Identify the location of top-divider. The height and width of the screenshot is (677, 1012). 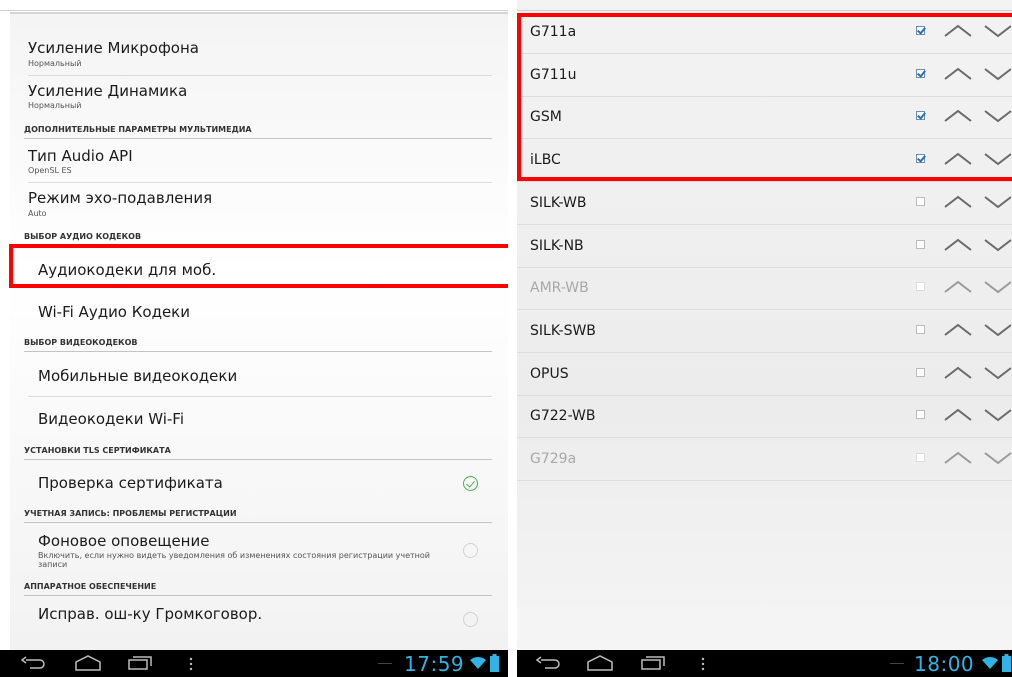
(254, 10).